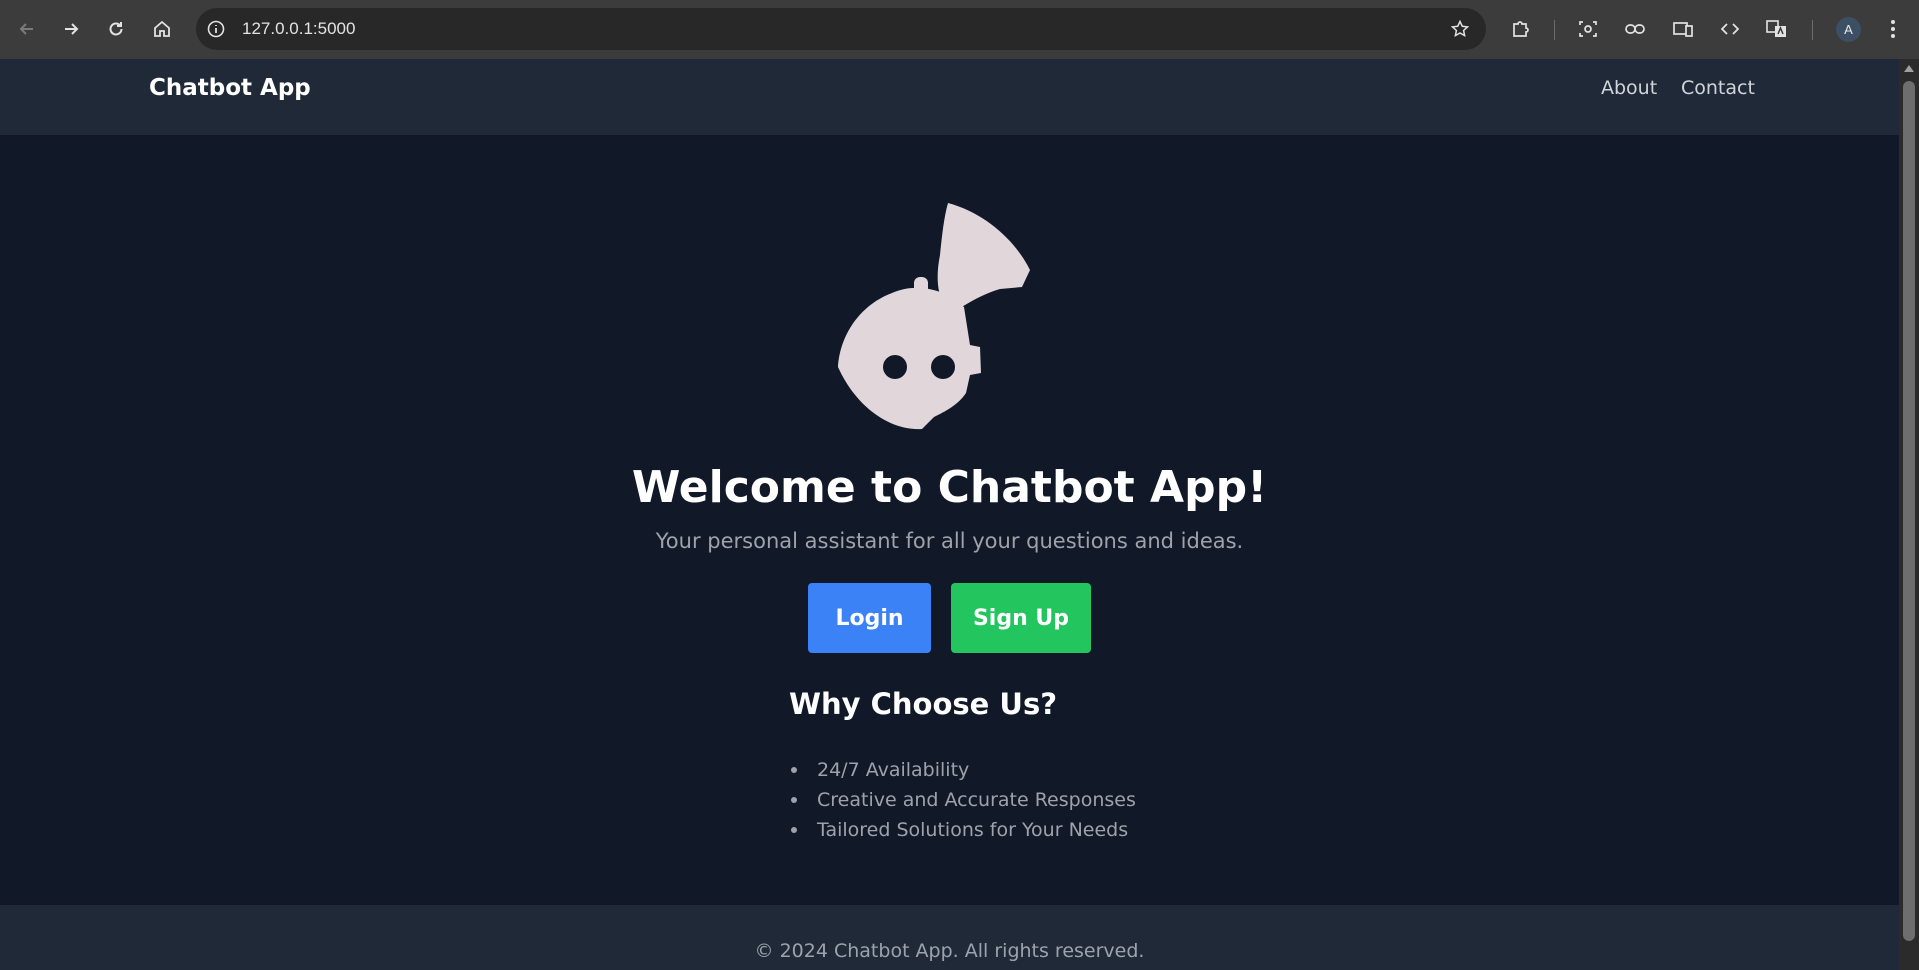 Image resolution: width=1919 pixels, height=970 pixels. I want to click on home-icon, so click(162, 28).